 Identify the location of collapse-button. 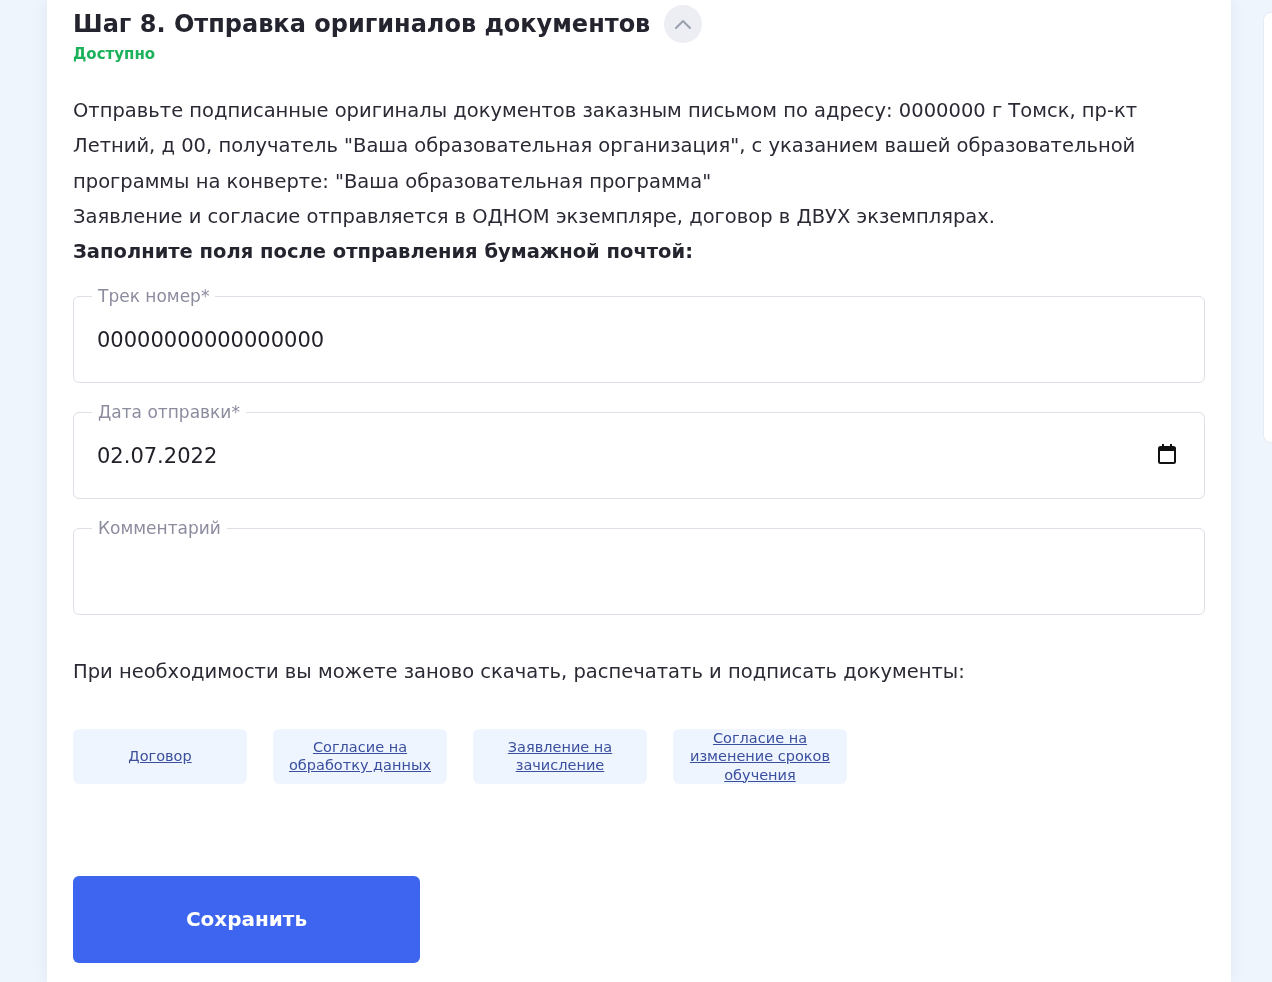
(683, 24).